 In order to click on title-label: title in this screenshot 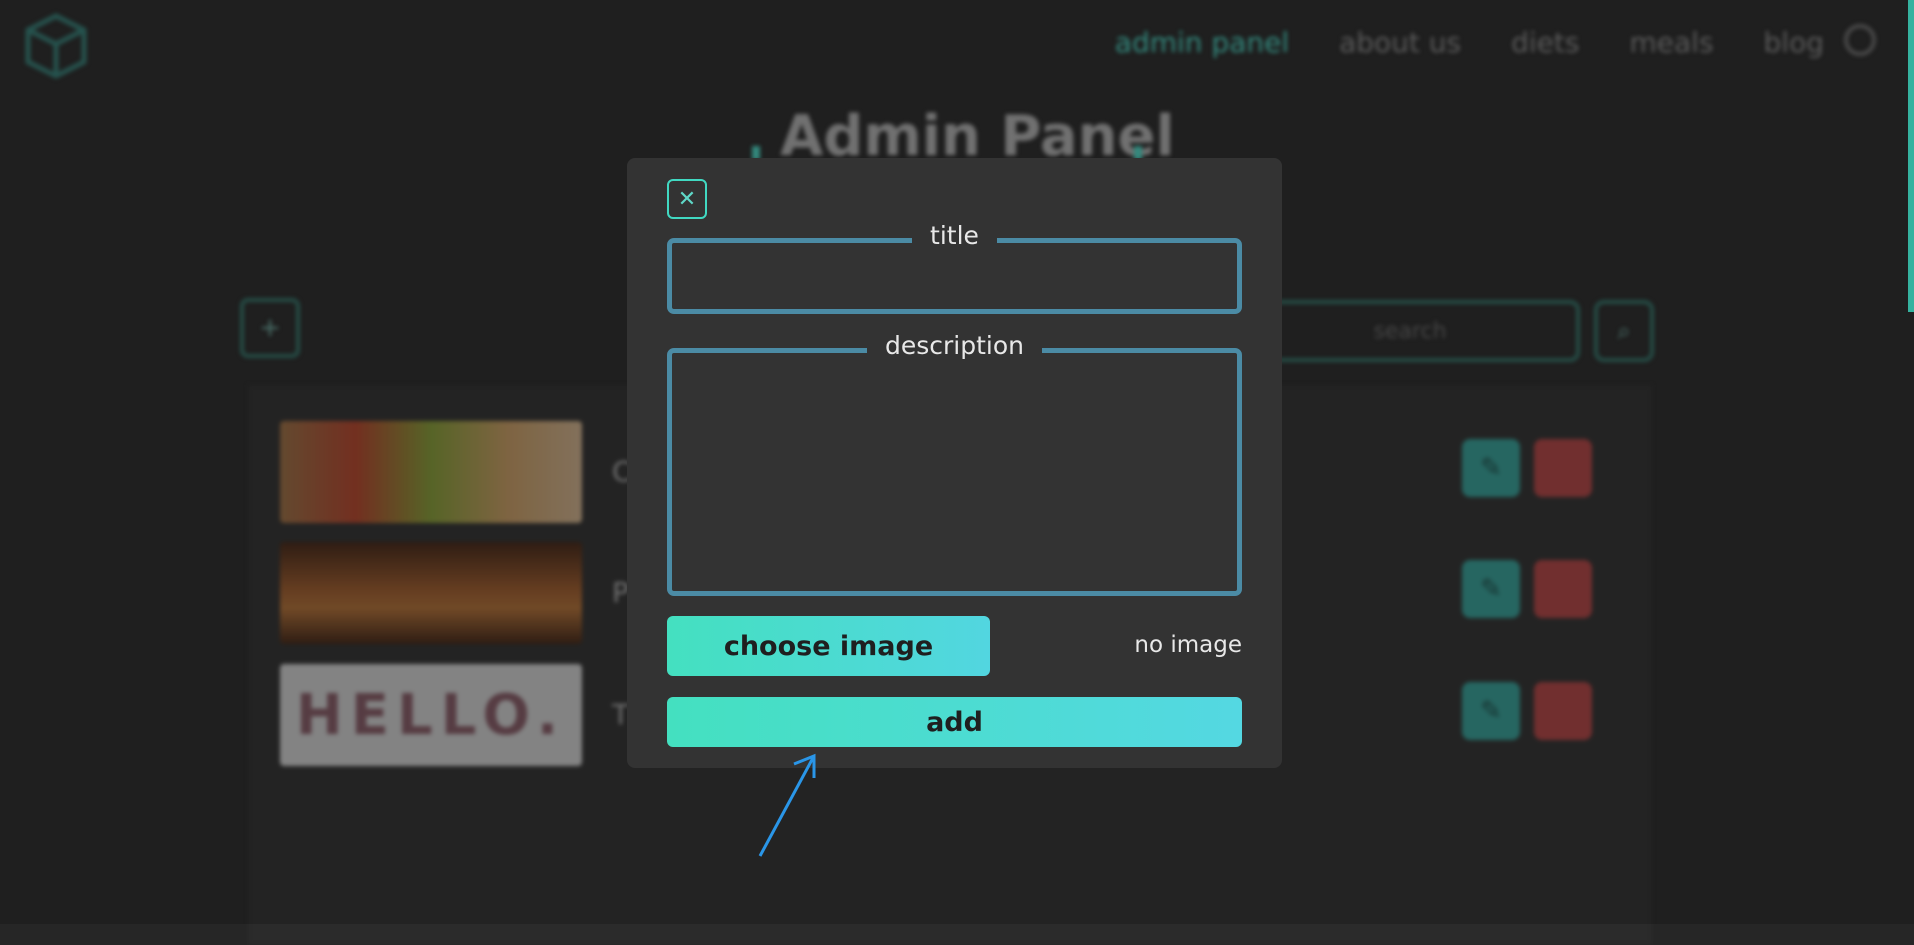, I will do `click(954, 235)`.